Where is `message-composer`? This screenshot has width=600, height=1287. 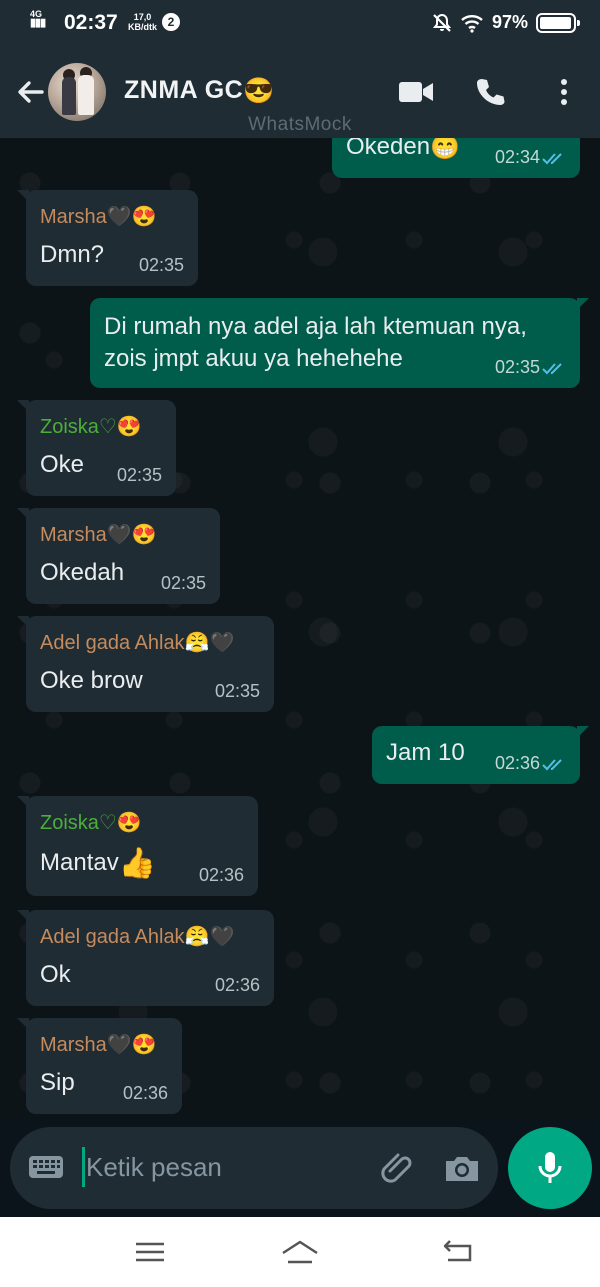 message-composer is located at coordinates (254, 1168).